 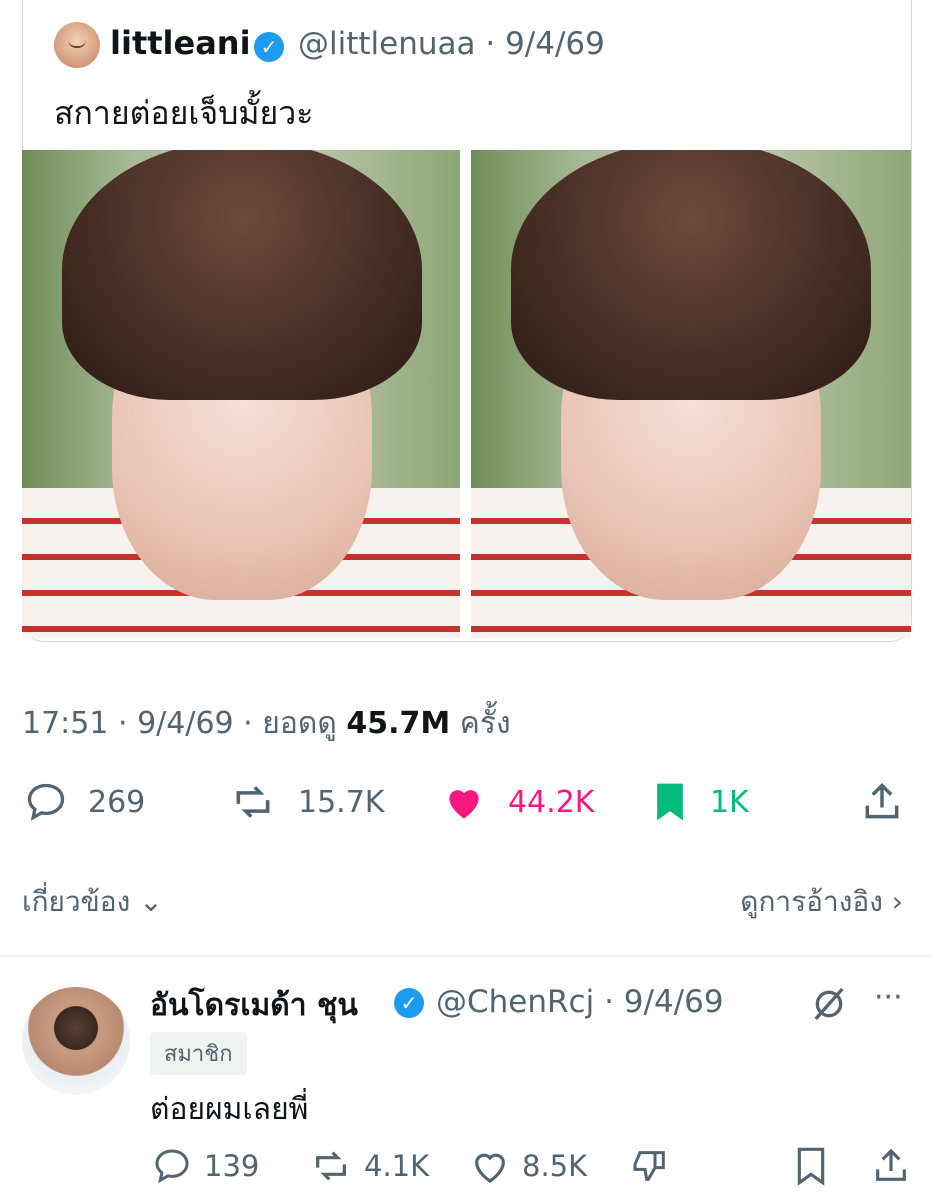 What do you see at coordinates (580, 1002) in the screenshot?
I see `reply-author-handle-date: @ChenRcj · 9/4/69` at bounding box center [580, 1002].